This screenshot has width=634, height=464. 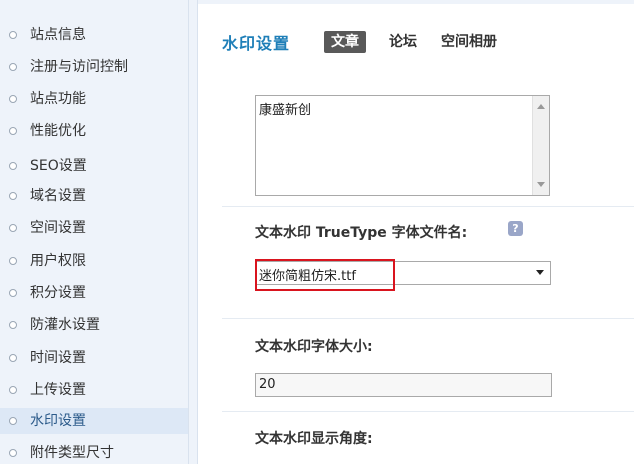 I want to click on font-file-select: 迷你简粗仿宋.ttf, so click(x=403, y=273).